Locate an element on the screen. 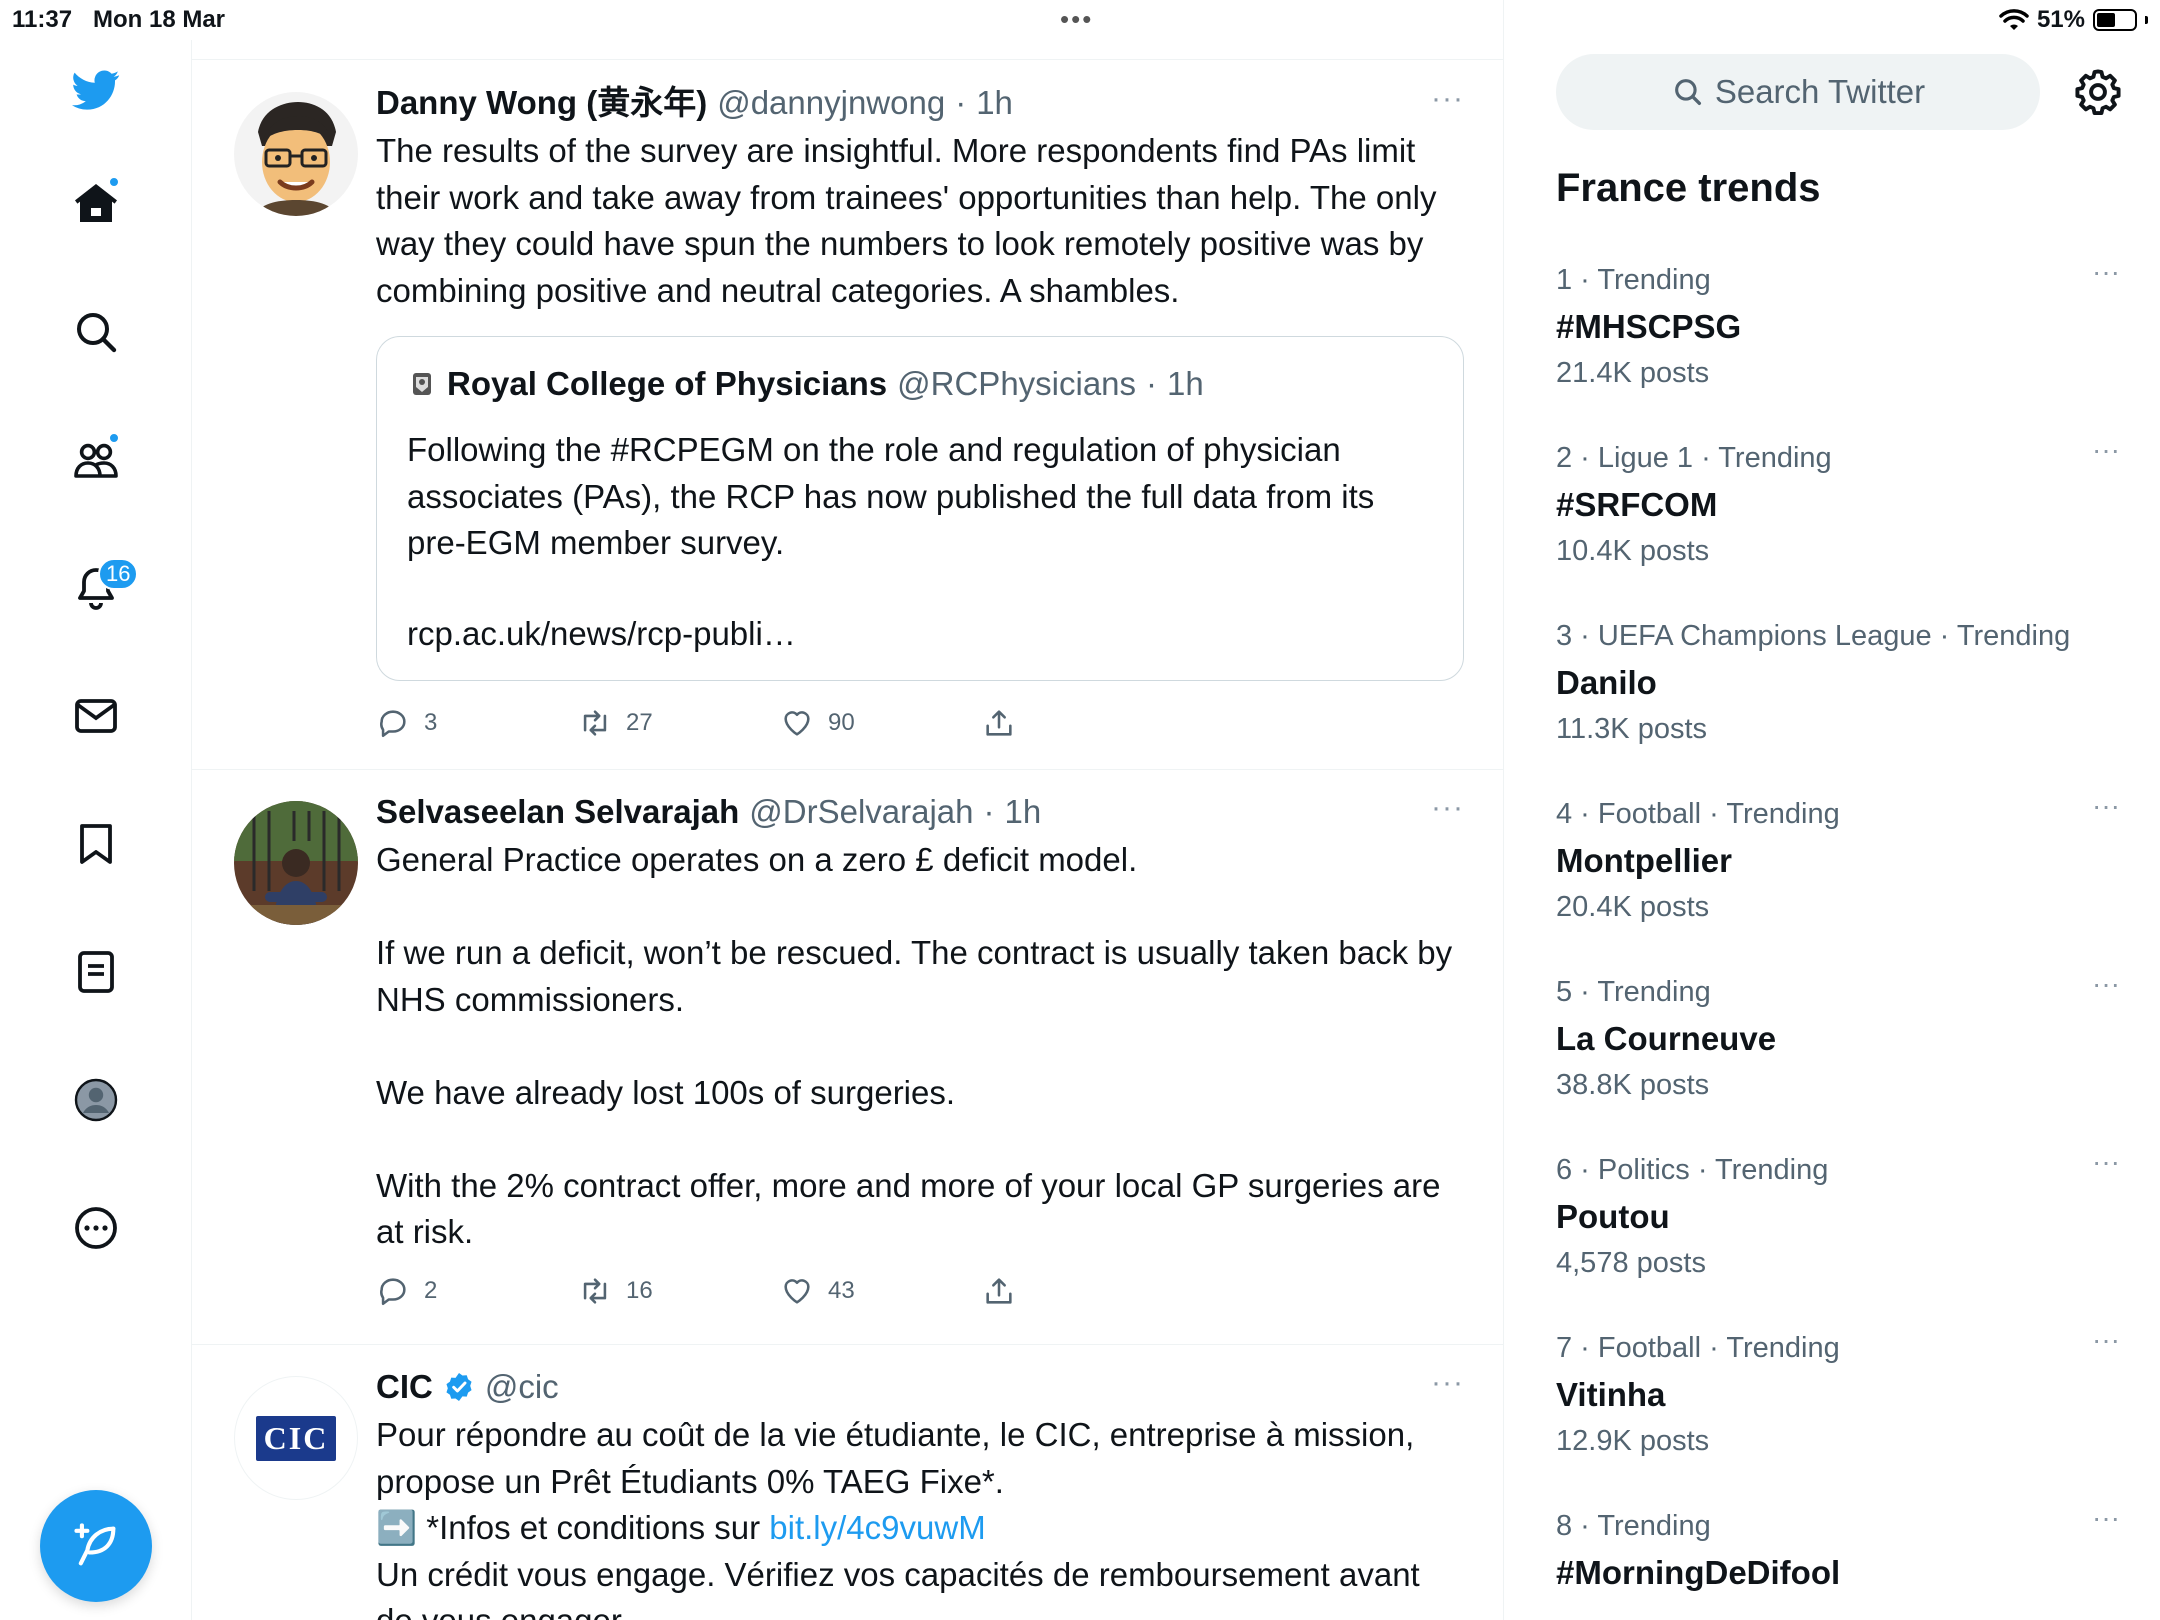 This screenshot has width=2160, height=1620. trend-name: La Courneuve is located at coordinates (1666, 1038).